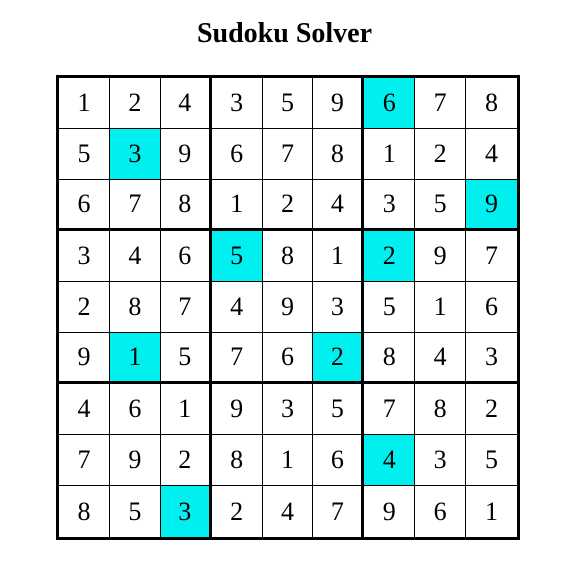 The width and height of the screenshot is (569, 582). What do you see at coordinates (284, 33) in the screenshot?
I see `page-title: Sudoku Solver` at bounding box center [284, 33].